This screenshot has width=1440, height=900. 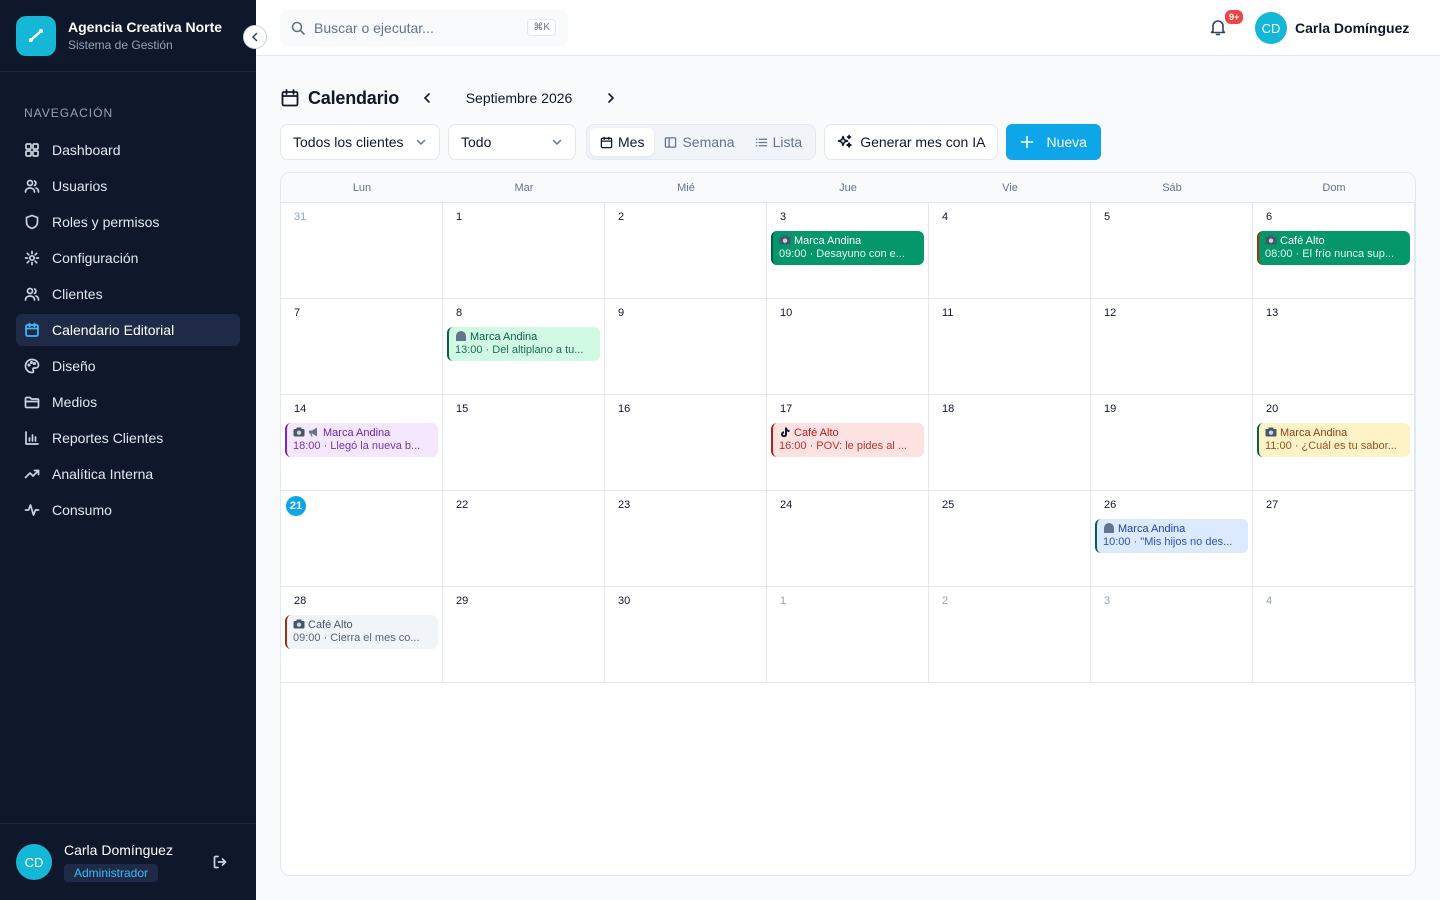 I want to click on day-cell: 5, so click(x=1172, y=251).